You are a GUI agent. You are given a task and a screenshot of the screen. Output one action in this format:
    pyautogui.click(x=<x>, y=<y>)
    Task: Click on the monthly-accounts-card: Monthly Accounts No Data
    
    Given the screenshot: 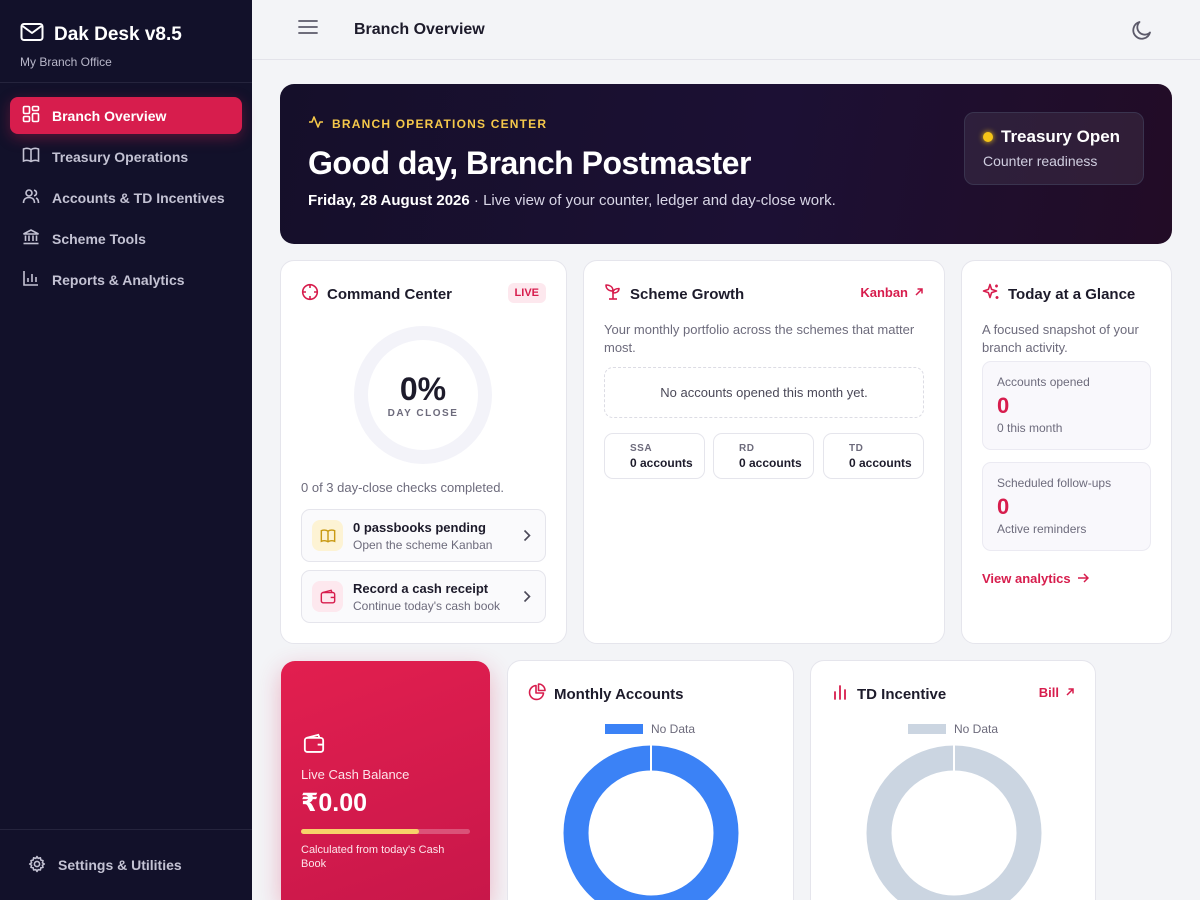 What is the action you would take?
    pyautogui.click(x=650, y=780)
    